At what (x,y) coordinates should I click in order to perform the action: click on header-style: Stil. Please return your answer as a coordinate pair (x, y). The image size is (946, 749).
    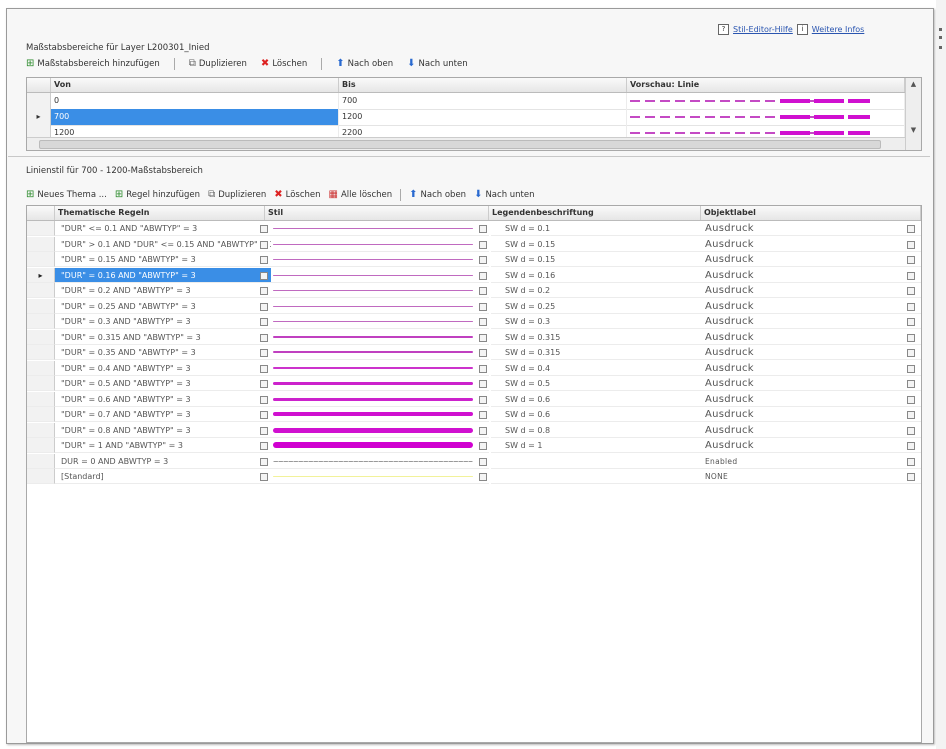
    Looking at the image, I should click on (377, 213).